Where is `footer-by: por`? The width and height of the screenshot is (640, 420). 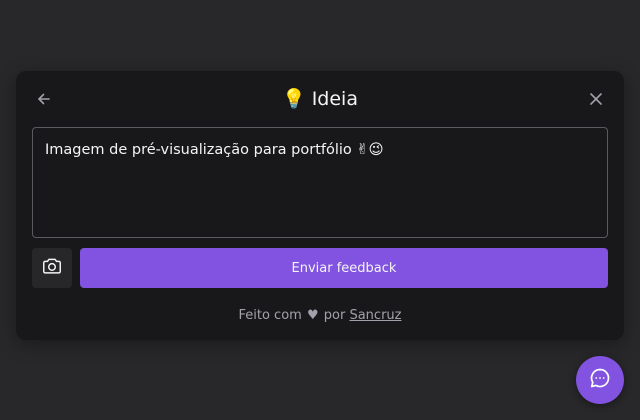
footer-by: por is located at coordinates (334, 315).